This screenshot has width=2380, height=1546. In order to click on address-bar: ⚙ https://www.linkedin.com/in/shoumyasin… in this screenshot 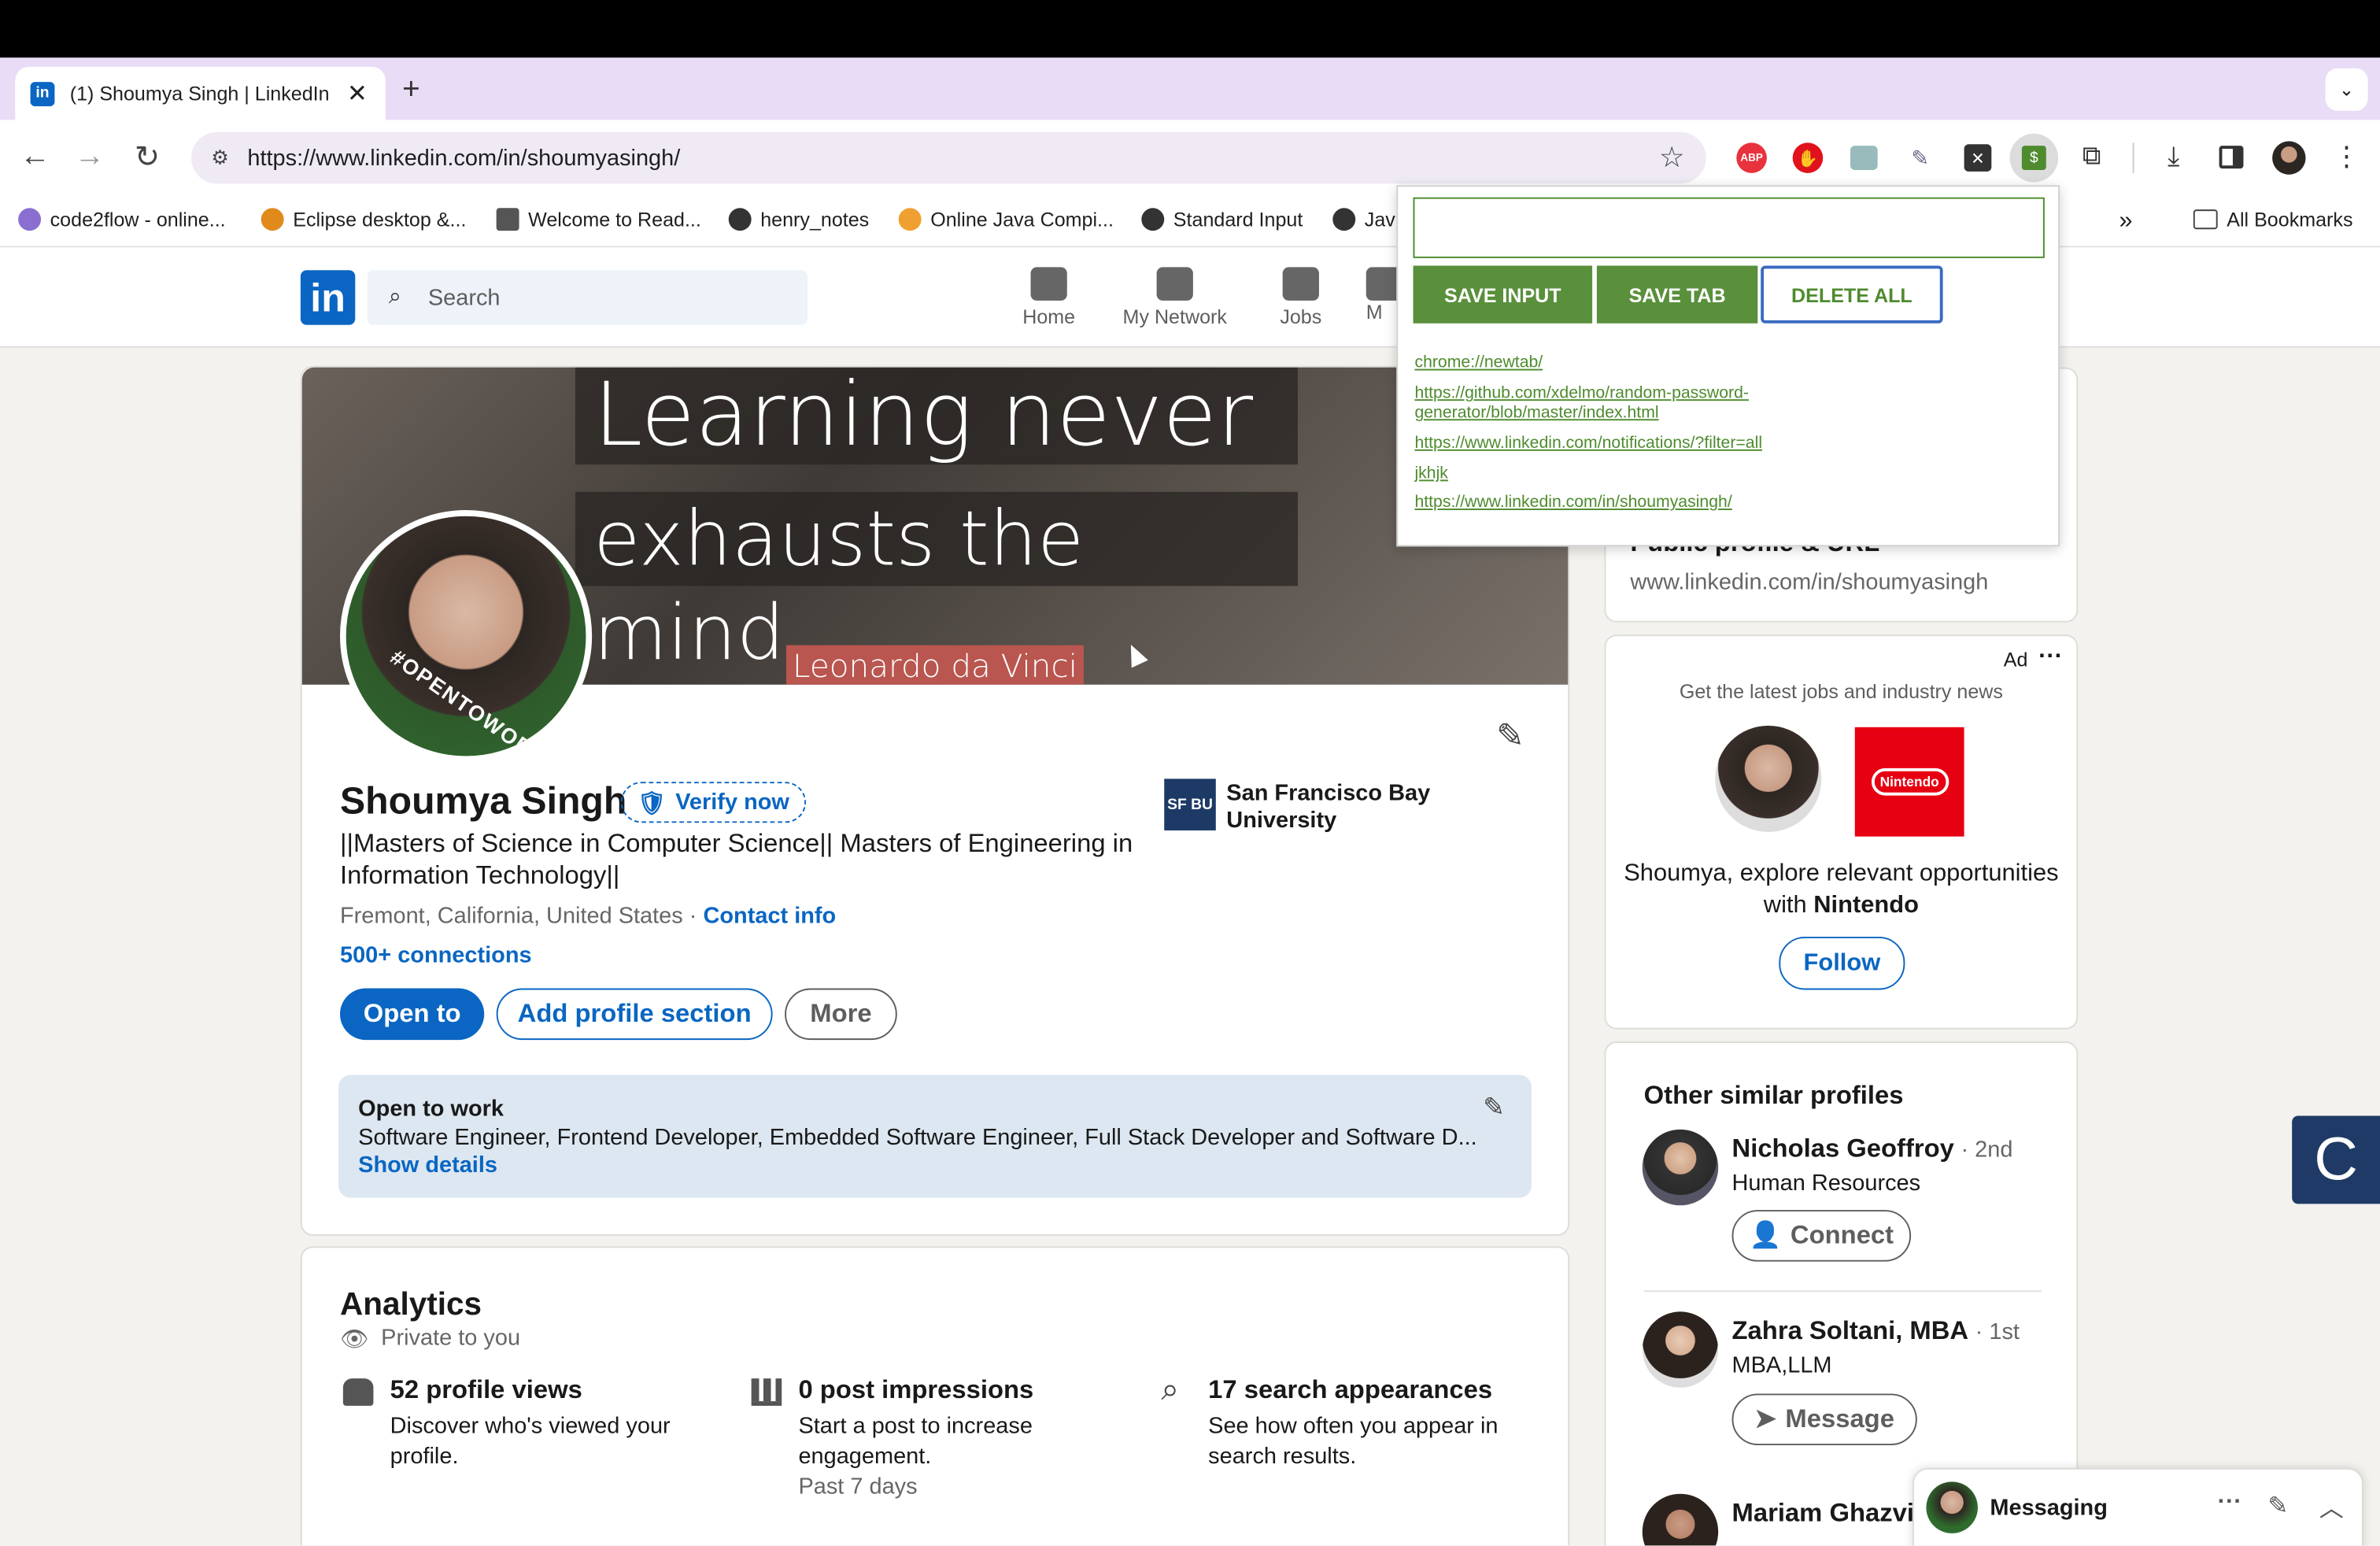, I will do `click(948, 157)`.